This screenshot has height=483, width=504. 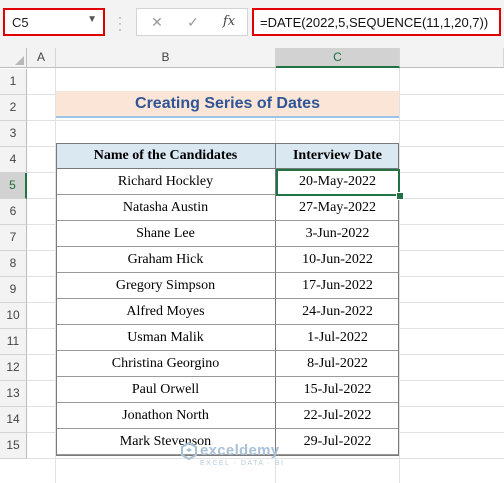 What do you see at coordinates (337, 260) in the screenshot?
I see `table-cell-date: 10-Jun-2022` at bounding box center [337, 260].